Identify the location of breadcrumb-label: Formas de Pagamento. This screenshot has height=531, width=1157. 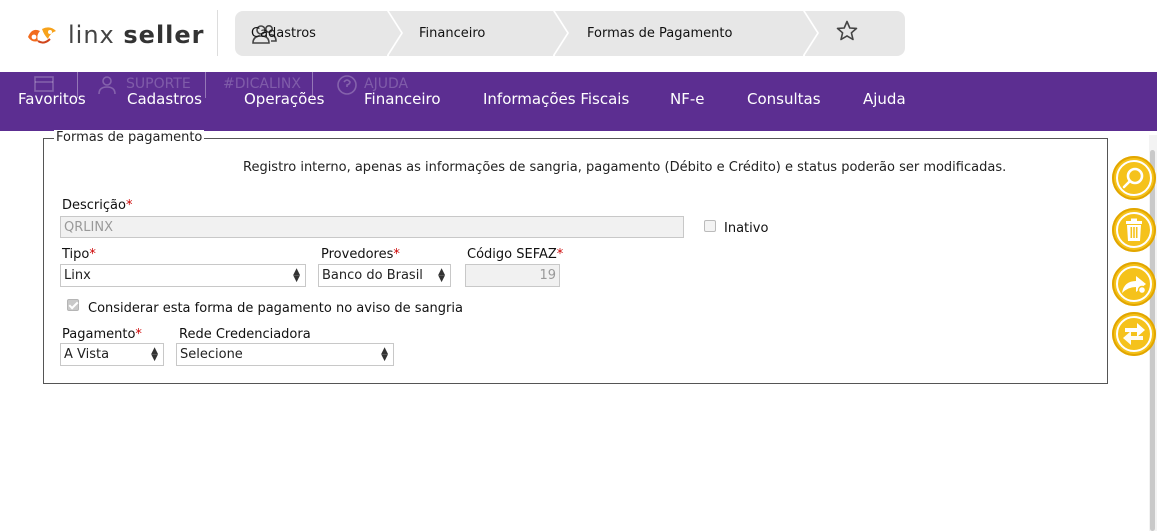
(660, 33).